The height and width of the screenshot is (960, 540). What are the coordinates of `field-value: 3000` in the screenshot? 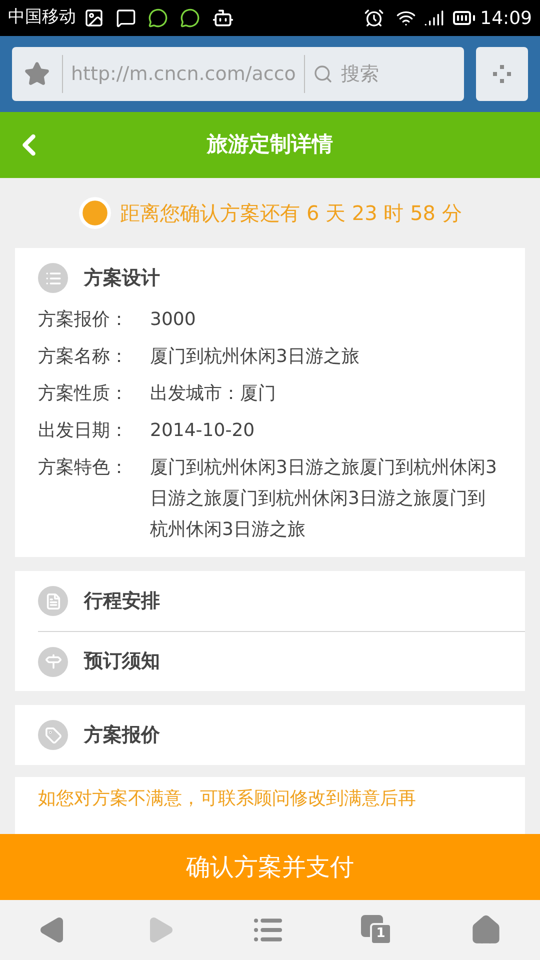 It's located at (173, 320).